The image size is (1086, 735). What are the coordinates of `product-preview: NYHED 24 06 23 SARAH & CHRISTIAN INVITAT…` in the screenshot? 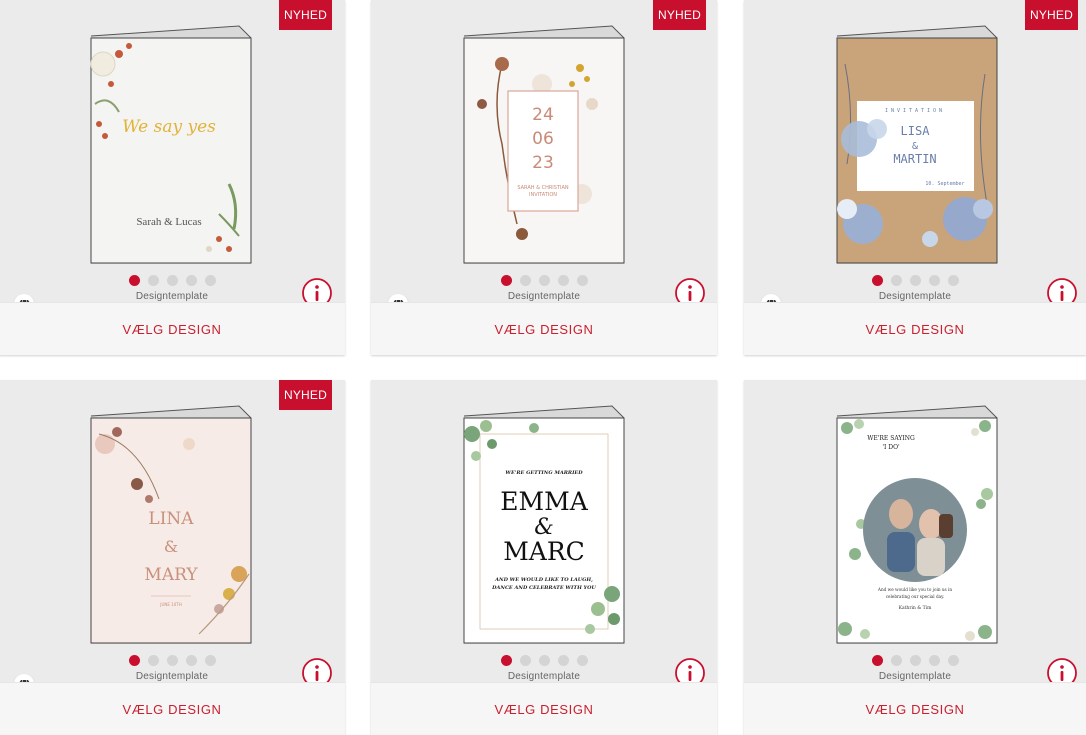 It's located at (544, 157).